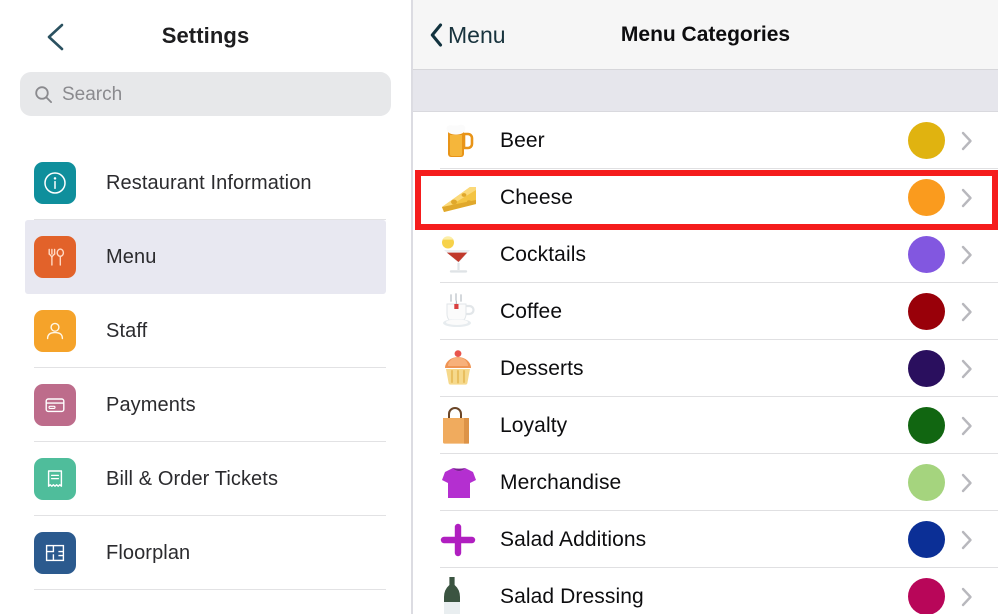 The width and height of the screenshot is (998, 614). What do you see at coordinates (542, 368) in the screenshot?
I see `category-label: Desserts` at bounding box center [542, 368].